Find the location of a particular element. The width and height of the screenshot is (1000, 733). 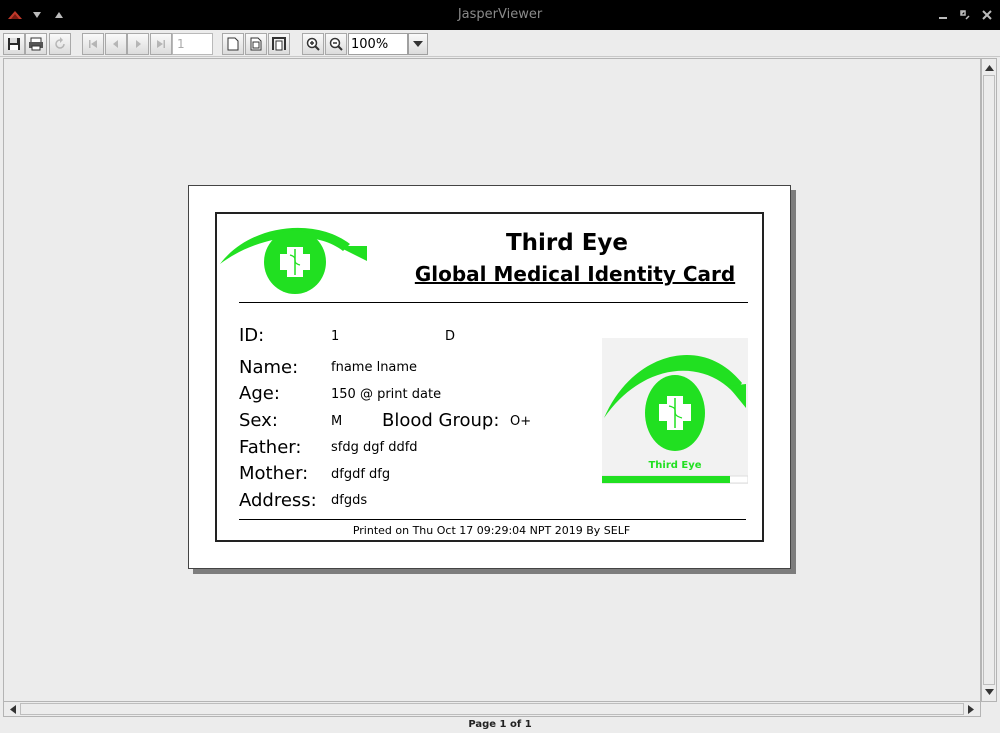

horizontal-scrollbar is located at coordinates (492, 709).